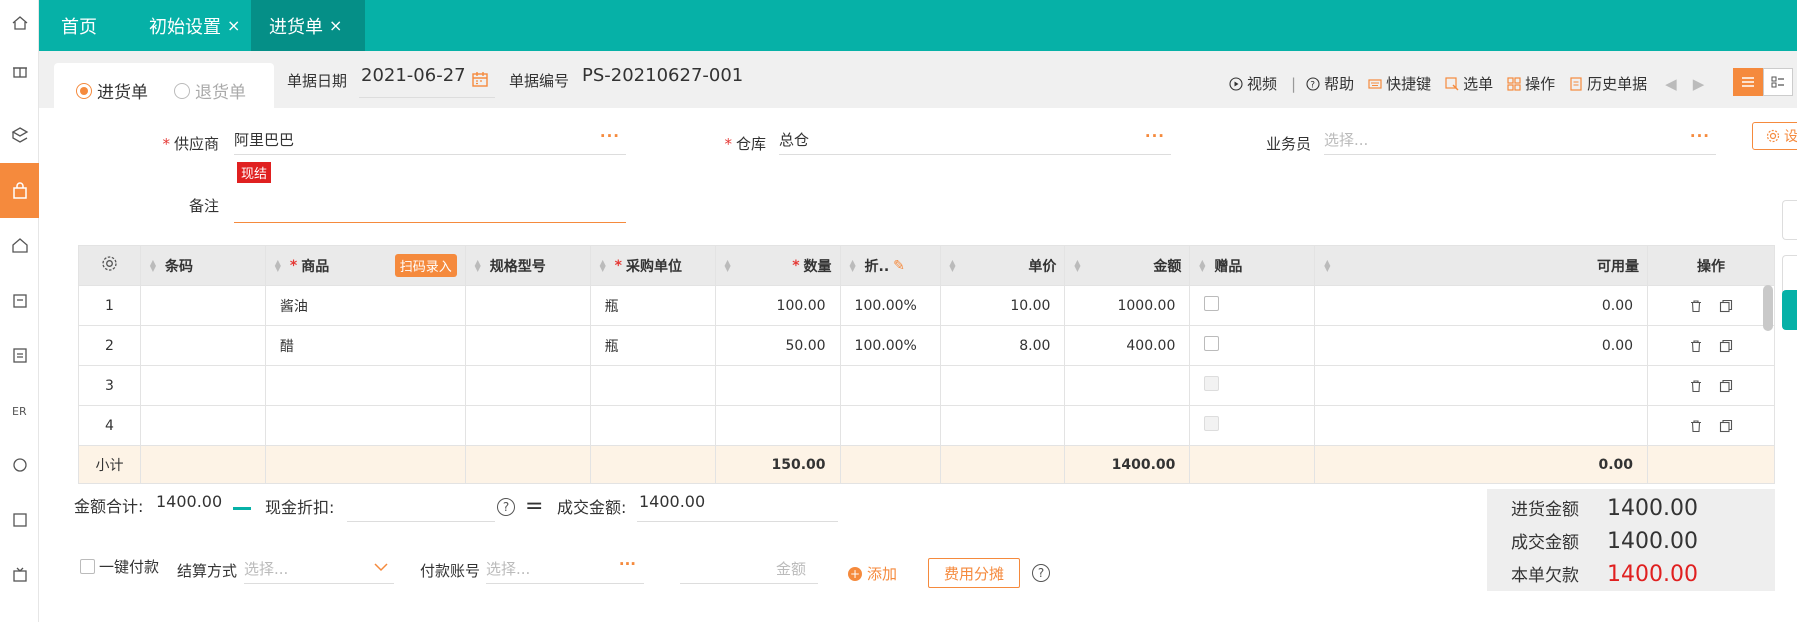 The image size is (1797, 622). I want to click on table-row: 4, so click(926, 425).